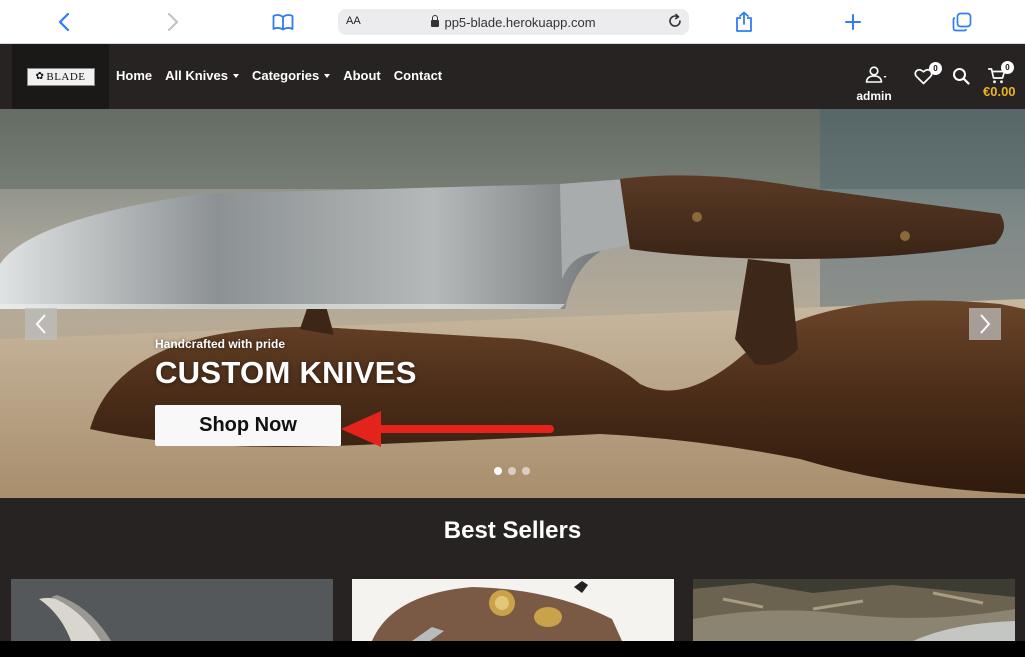  I want to click on carousel-indicators, so click(512, 471).